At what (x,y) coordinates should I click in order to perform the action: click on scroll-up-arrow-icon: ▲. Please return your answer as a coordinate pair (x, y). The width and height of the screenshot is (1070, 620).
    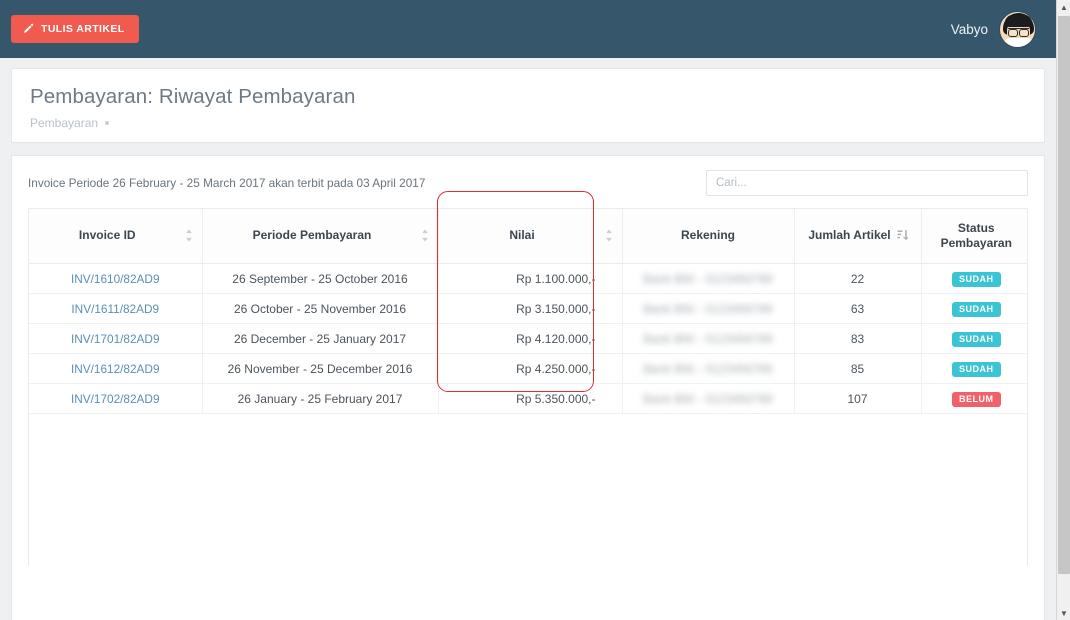
    Looking at the image, I should click on (1063, 7).